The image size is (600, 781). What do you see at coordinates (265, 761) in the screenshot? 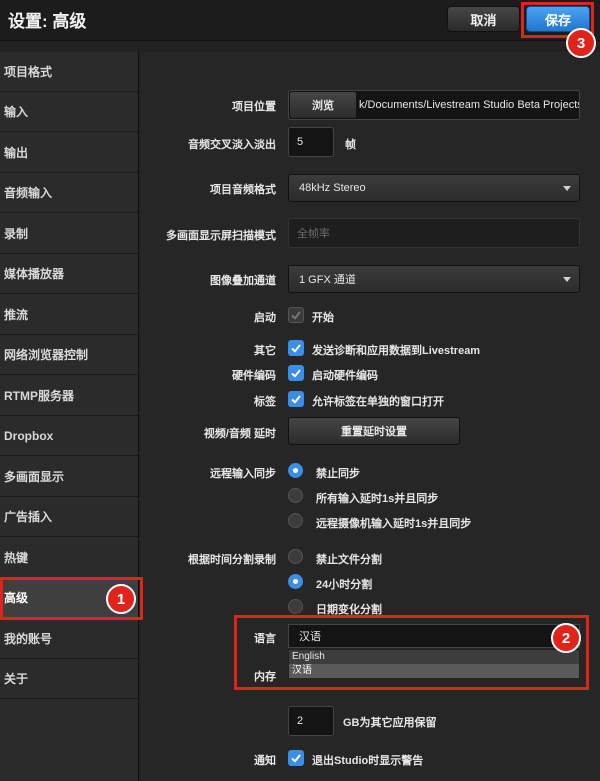
I see `notify-label: 通知` at bounding box center [265, 761].